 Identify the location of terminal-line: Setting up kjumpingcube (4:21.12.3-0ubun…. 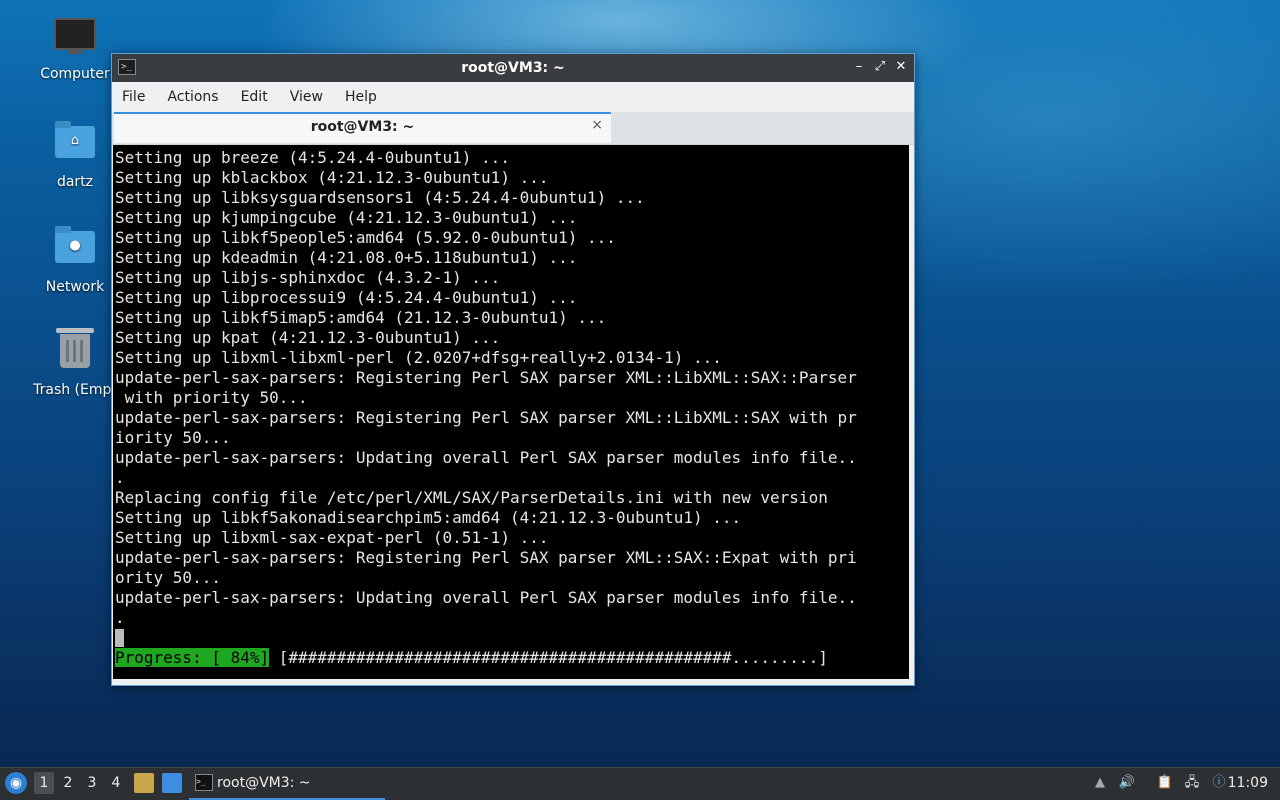
(346, 217).